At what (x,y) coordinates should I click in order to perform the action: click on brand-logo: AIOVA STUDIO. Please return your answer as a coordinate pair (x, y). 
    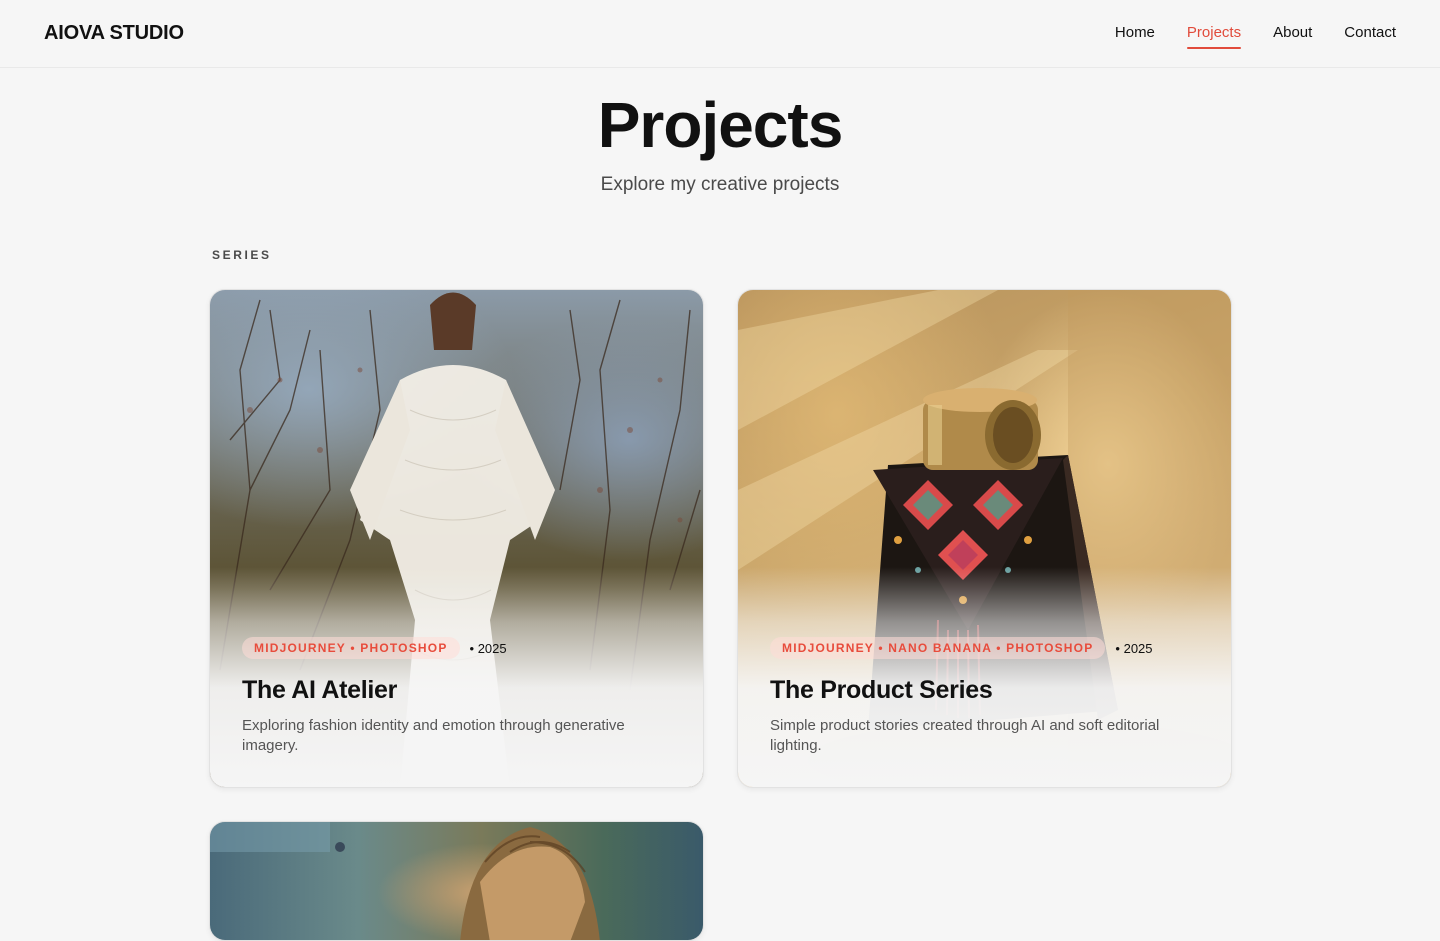
    Looking at the image, I should click on (114, 33).